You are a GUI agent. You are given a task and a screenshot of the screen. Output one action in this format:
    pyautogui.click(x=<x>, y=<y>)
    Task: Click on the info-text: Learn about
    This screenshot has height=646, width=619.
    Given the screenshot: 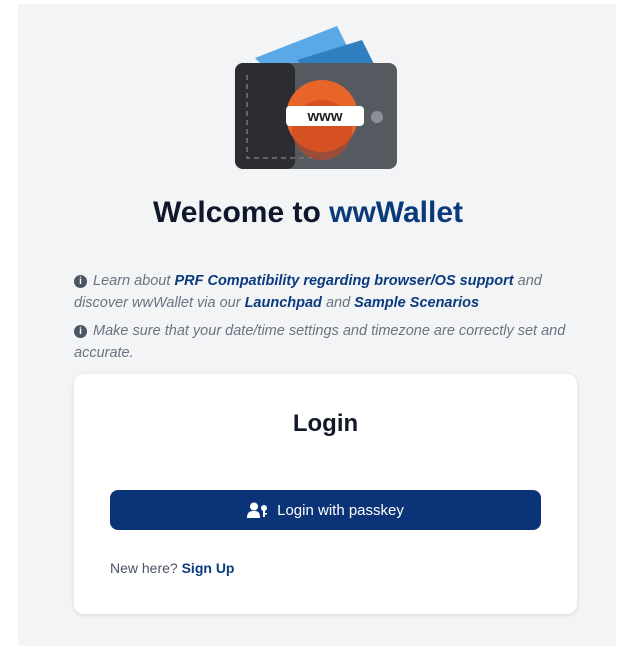 What is the action you would take?
    pyautogui.click(x=134, y=281)
    